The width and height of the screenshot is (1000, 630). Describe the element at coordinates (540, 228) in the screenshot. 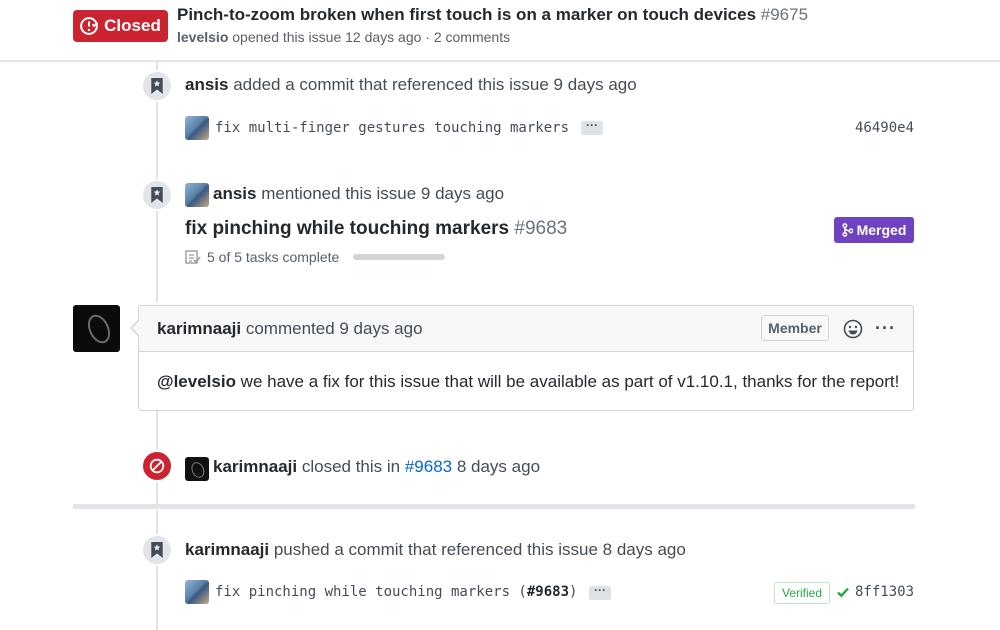

I see `pr-number: #9683` at that location.